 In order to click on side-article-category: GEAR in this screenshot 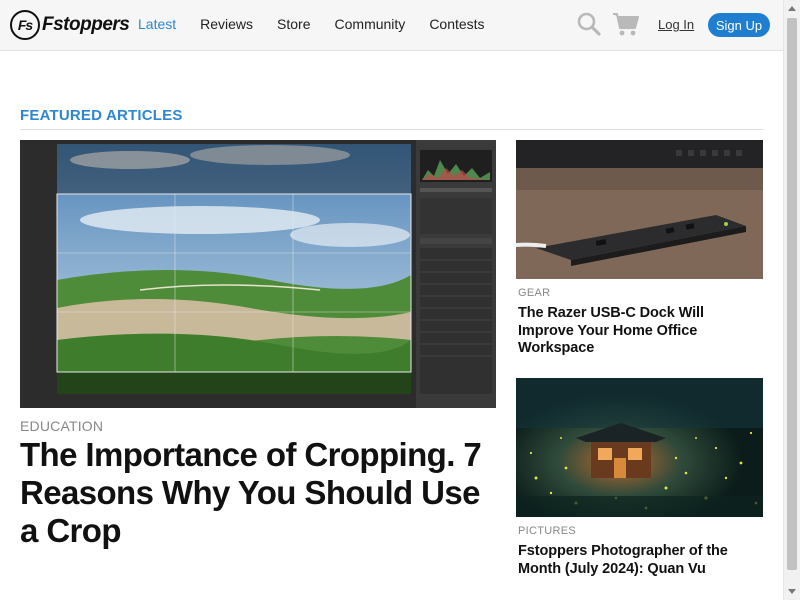, I will do `click(534, 293)`.